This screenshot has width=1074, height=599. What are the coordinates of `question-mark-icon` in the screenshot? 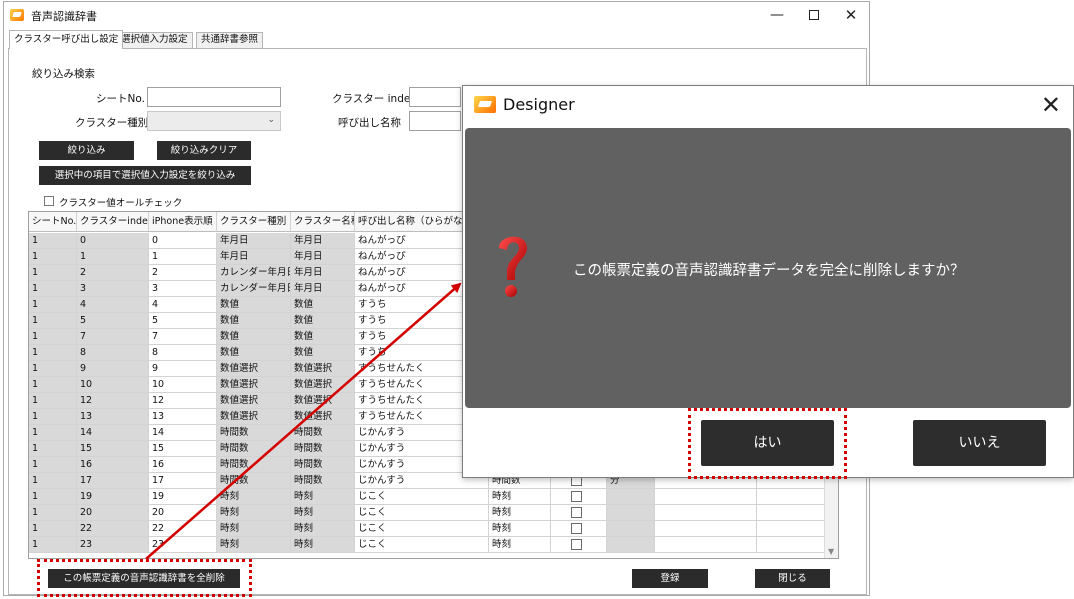 It's located at (513, 266).